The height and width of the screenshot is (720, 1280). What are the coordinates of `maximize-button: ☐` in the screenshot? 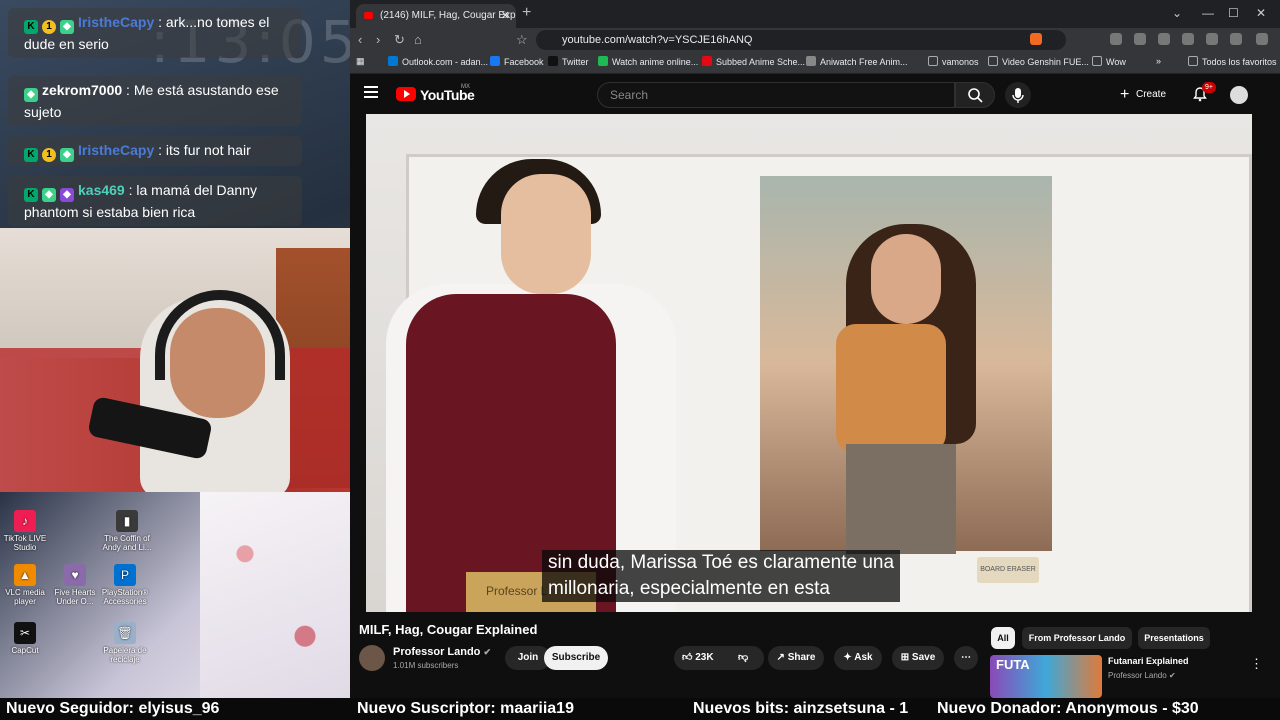 It's located at (1233, 13).